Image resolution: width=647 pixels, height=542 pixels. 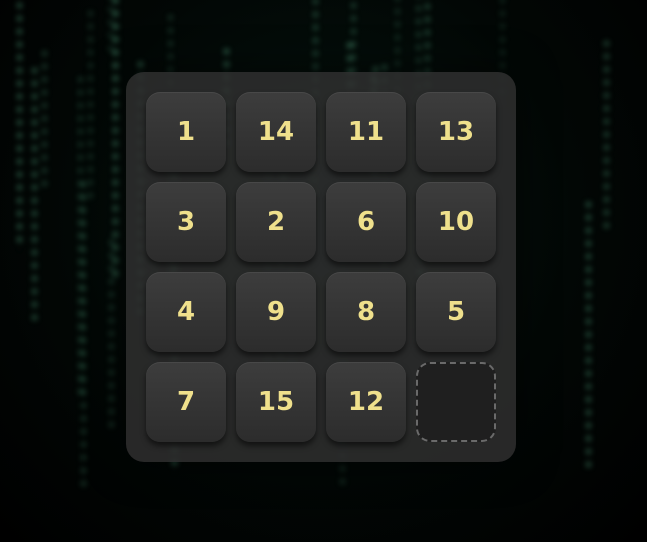 I want to click on puzzle-tile: 2, so click(x=276, y=222).